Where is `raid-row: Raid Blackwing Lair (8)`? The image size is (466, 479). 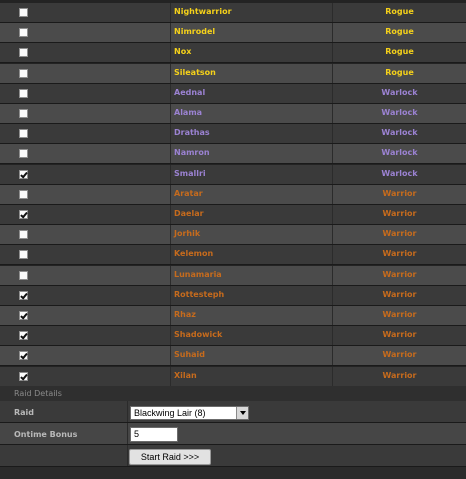 raid-row: Raid Blackwing Lair (8) is located at coordinates (233, 412).